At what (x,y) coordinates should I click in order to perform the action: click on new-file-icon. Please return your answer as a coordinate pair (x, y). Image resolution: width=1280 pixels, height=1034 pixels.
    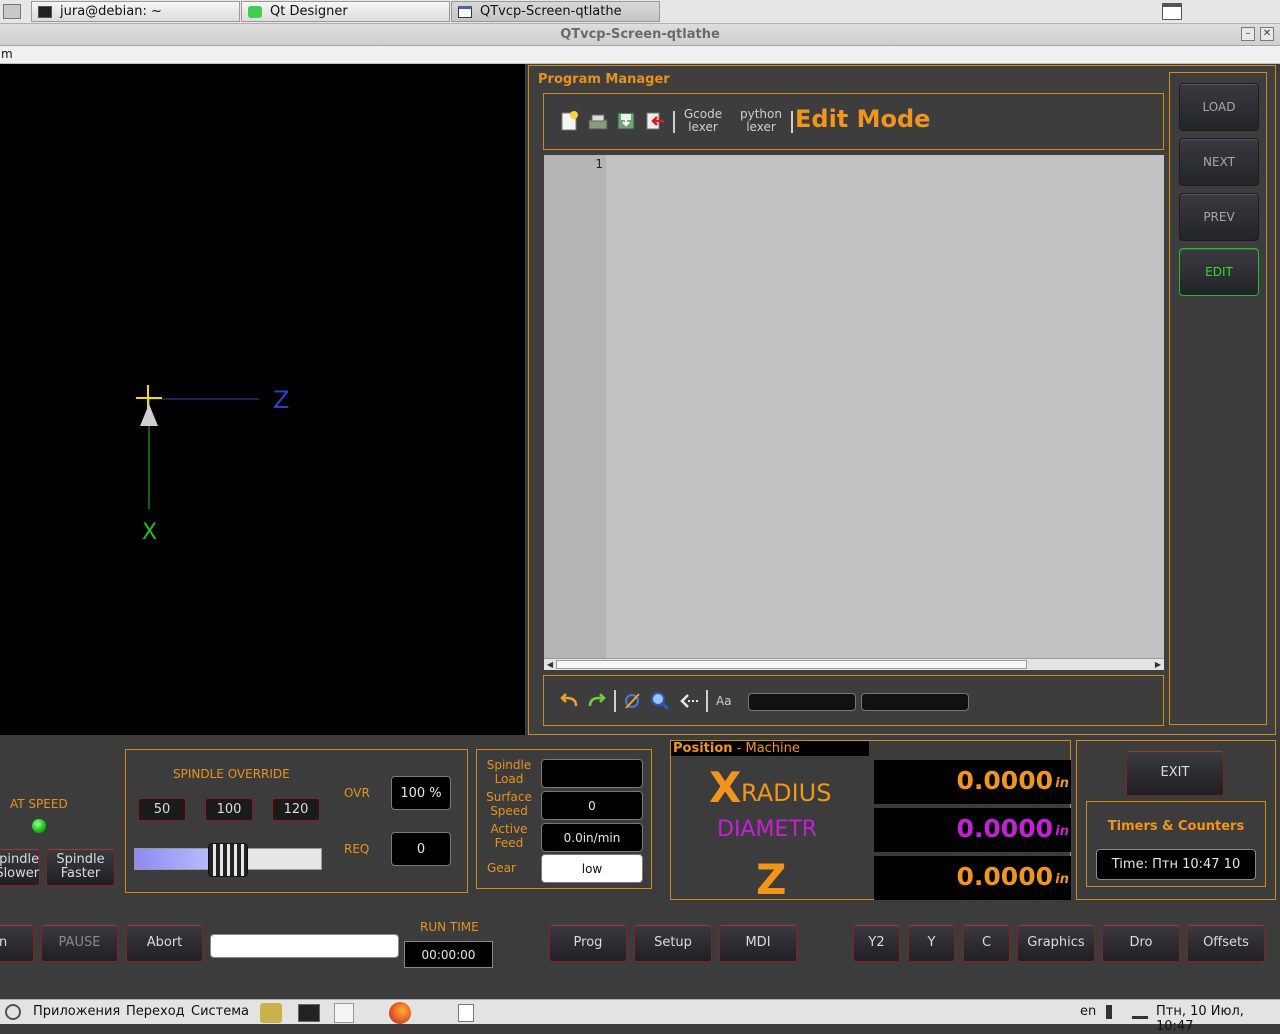
    Looking at the image, I should click on (569, 121).